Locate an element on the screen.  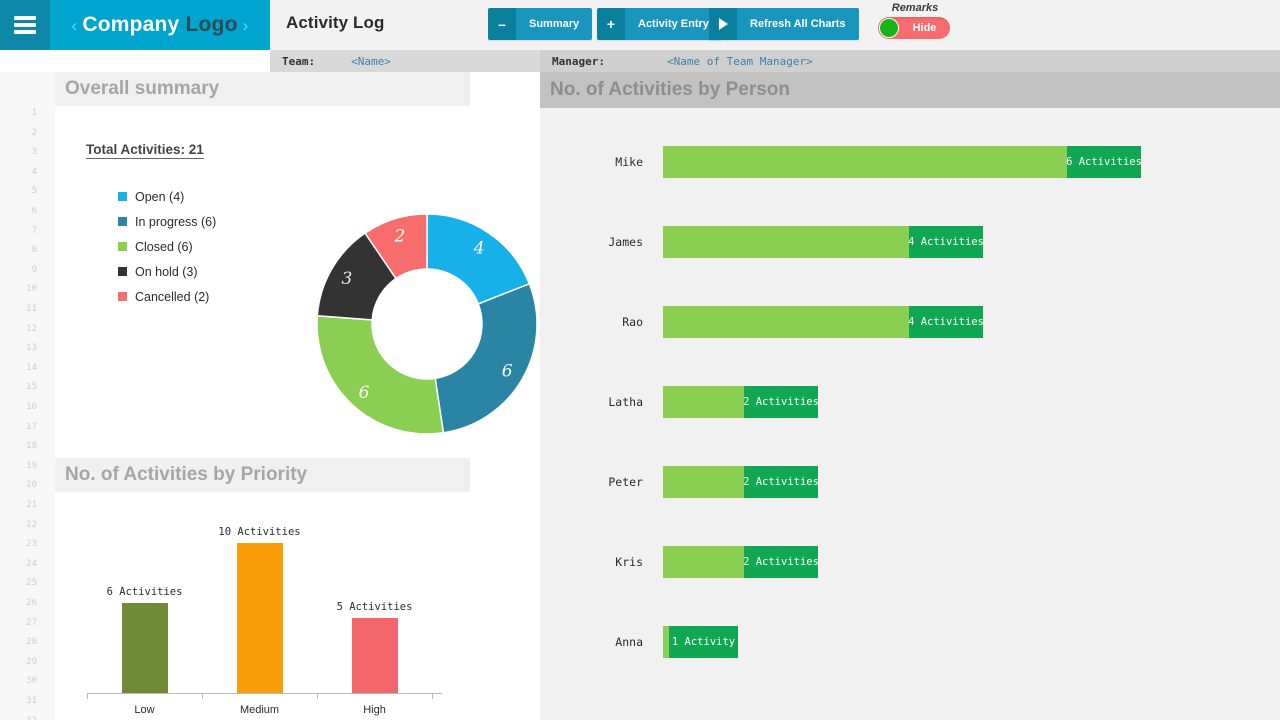
person-activity-count: 2 Activities is located at coordinates (781, 402).